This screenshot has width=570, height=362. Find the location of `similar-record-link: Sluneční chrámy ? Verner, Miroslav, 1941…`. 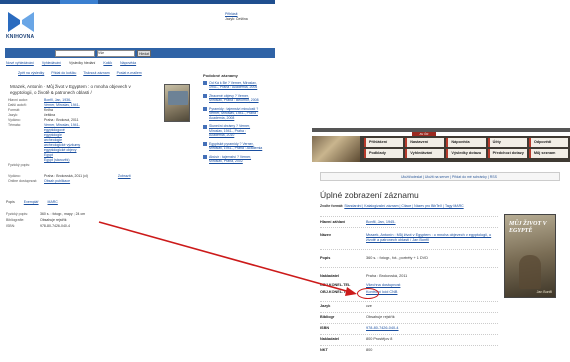

similar-record-link: Sluneční chrámy ? Verner, Miroslav, 1941… is located at coordinates (236, 131).